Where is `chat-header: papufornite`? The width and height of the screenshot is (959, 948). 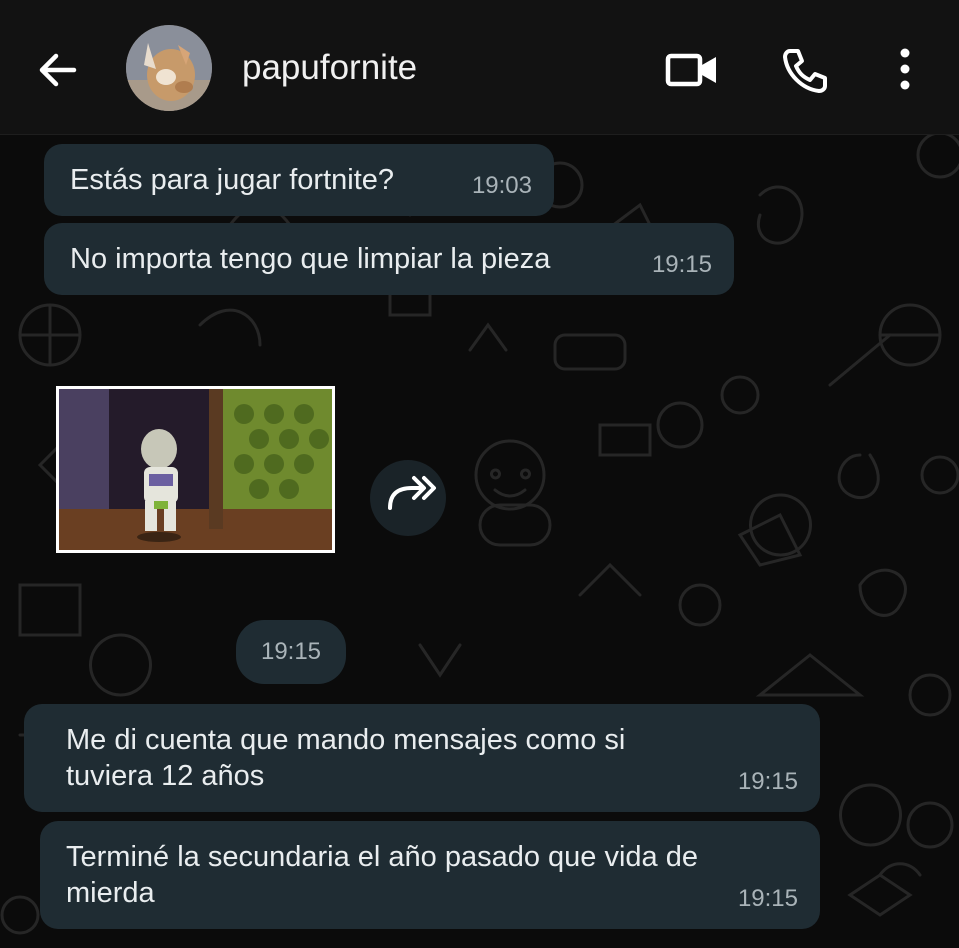 chat-header: papufornite is located at coordinates (479, 67).